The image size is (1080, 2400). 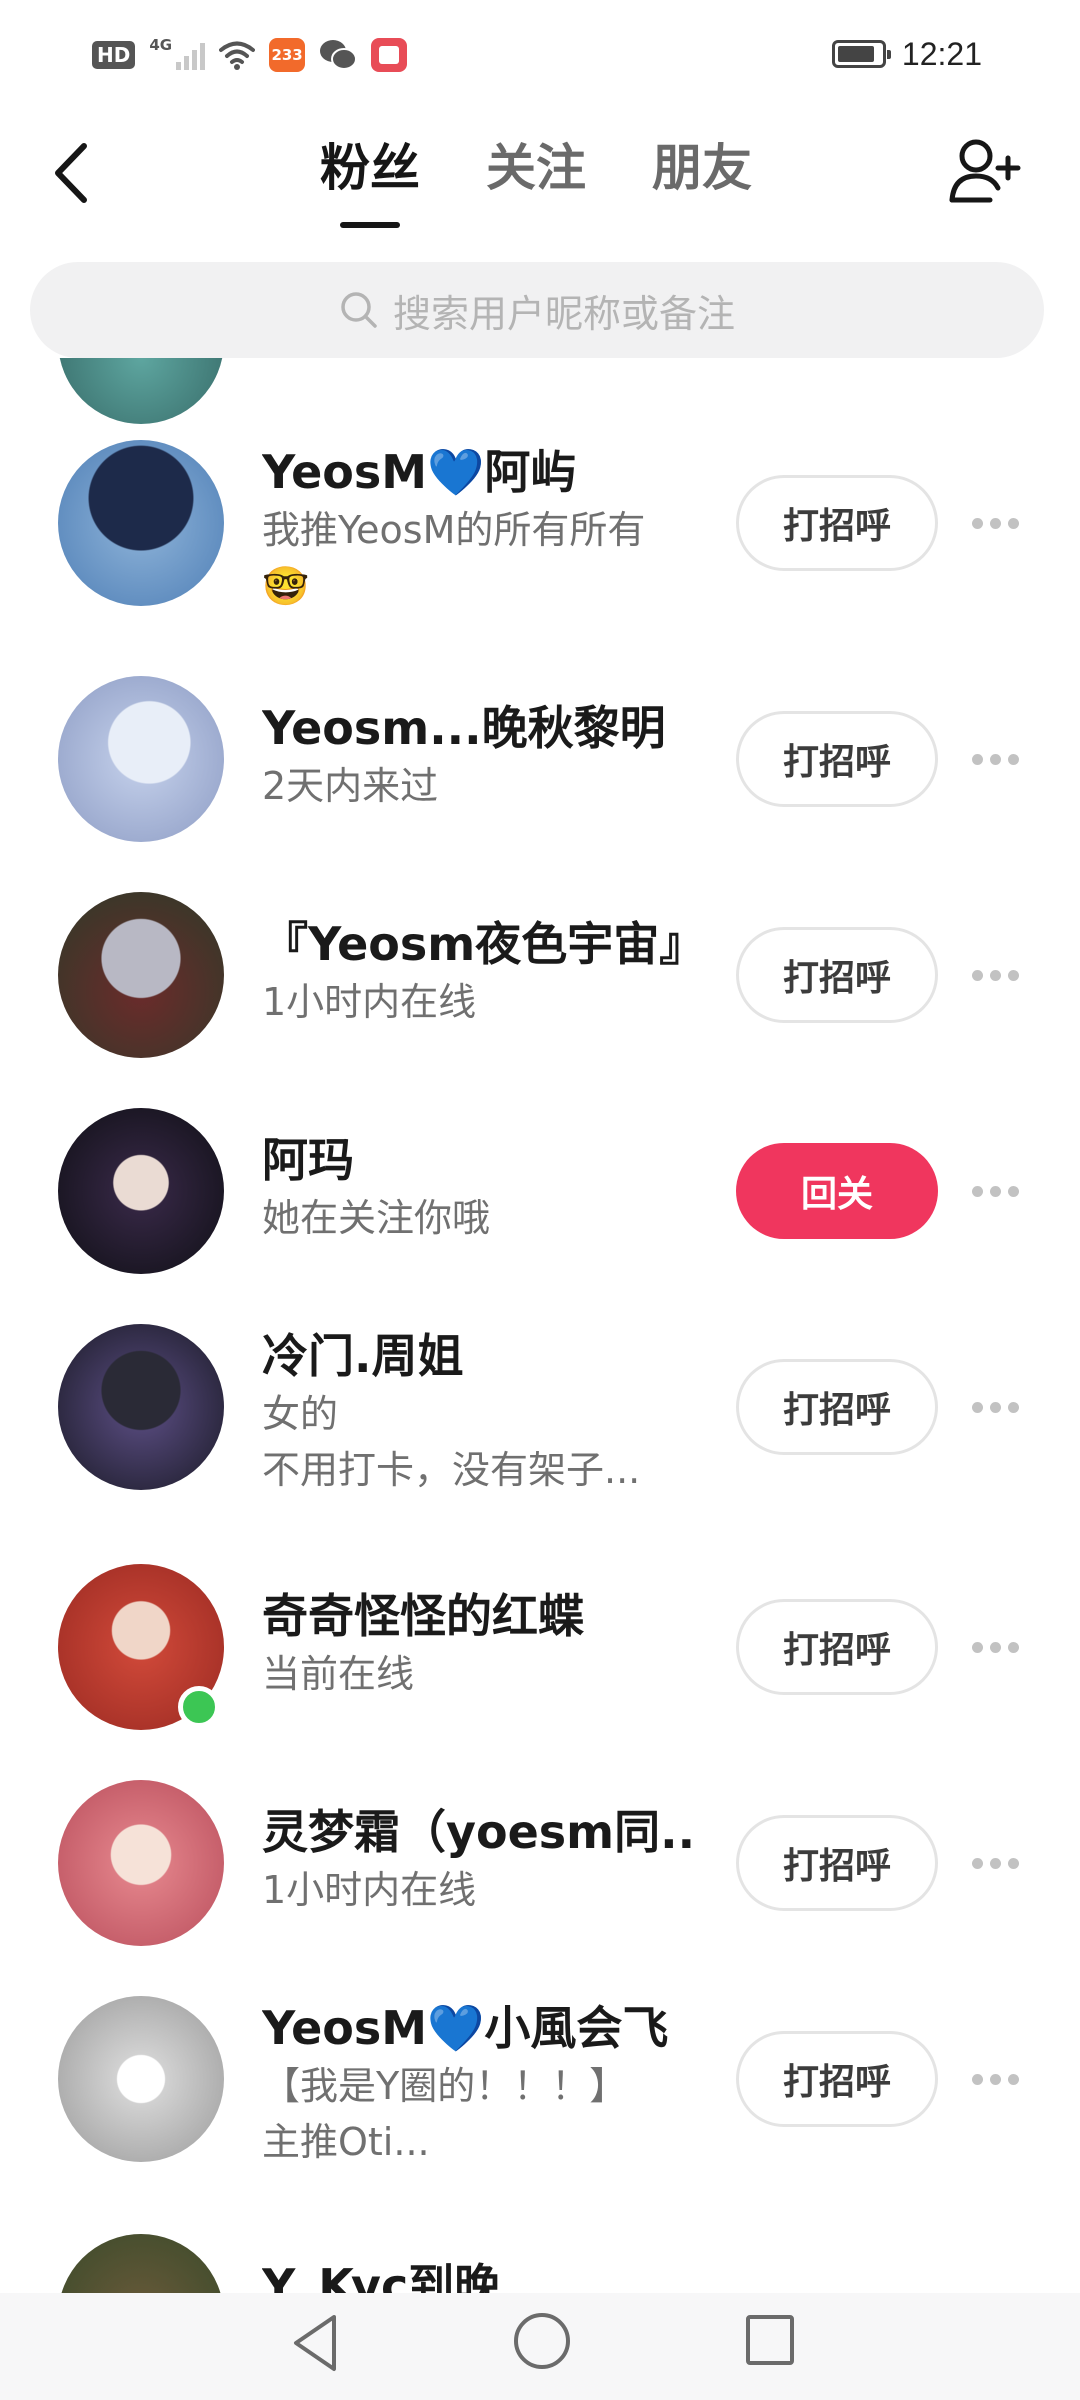 I want to click on contact-bio: 我推YeosM的所有所有, so click(x=454, y=530).